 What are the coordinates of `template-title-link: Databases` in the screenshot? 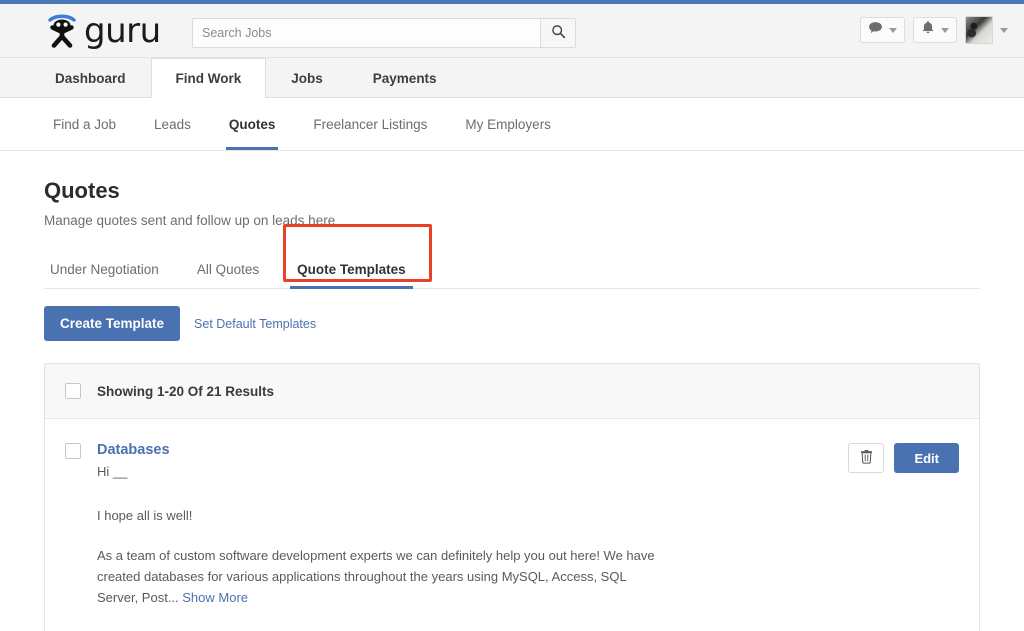 It's located at (133, 450).